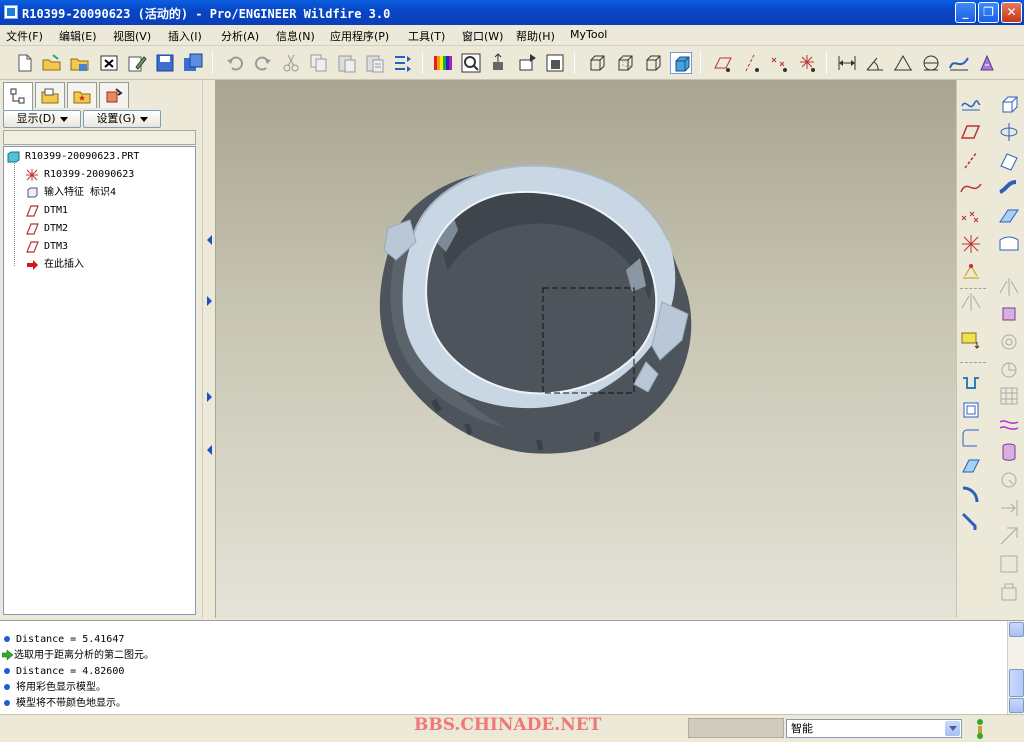 The width and height of the screenshot is (1024, 742). What do you see at coordinates (482, 36) in the screenshot?
I see `menu-window: 窗口(W)` at bounding box center [482, 36].